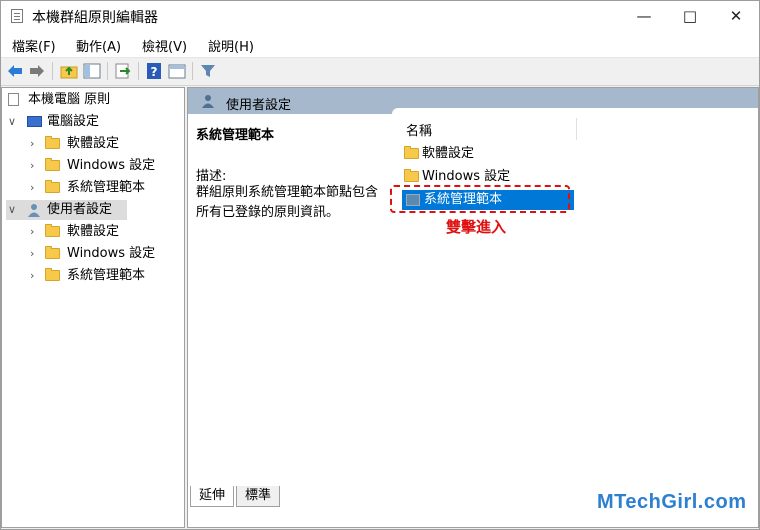 This screenshot has height=530, width=760. What do you see at coordinates (466, 176) in the screenshot?
I see `list-item-label: Windows 設定` at bounding box center [466, 176].